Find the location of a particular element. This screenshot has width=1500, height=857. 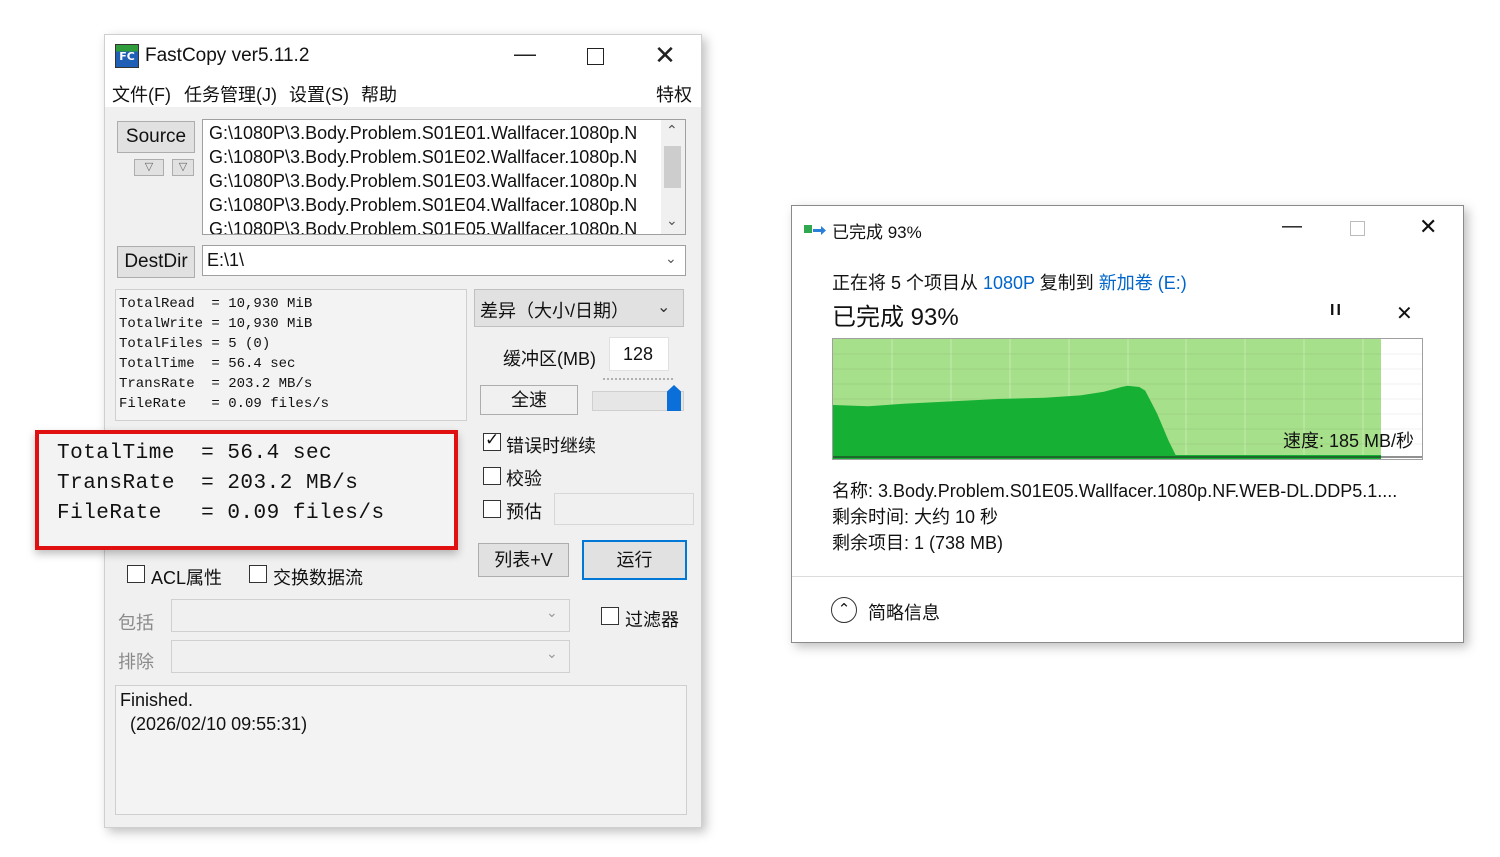

fastcopy-logo-icon: FC is located at coordinates (127, 56).